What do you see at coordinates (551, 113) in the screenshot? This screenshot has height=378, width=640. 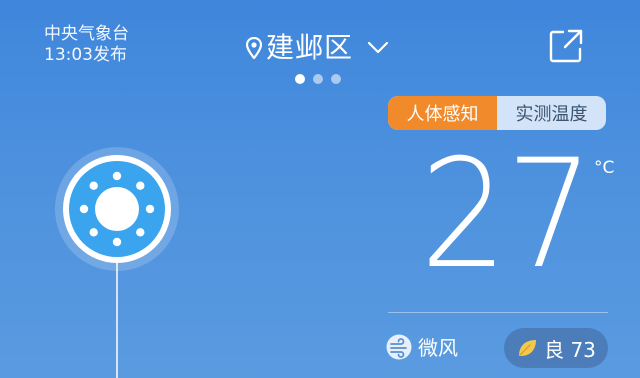 I see `mode-measured-button: 实测温度` at bounding box center [551, 113].